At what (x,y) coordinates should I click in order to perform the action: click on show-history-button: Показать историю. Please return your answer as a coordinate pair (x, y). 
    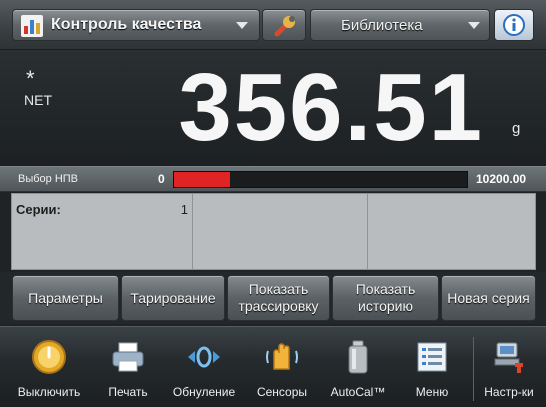
    Looking at the image, I should click on (385, 298).